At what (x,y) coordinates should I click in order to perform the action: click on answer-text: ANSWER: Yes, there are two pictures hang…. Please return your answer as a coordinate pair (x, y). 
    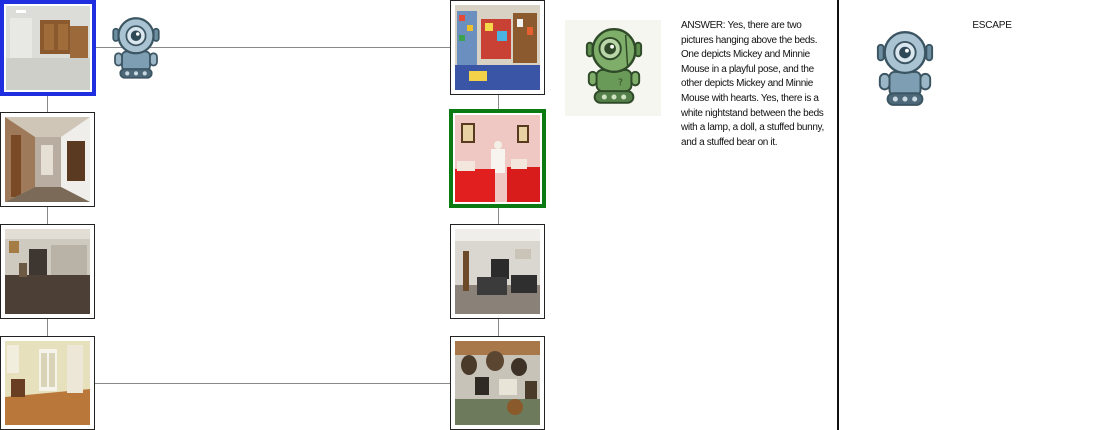
    Looking at the image, I should click on (752, 84).